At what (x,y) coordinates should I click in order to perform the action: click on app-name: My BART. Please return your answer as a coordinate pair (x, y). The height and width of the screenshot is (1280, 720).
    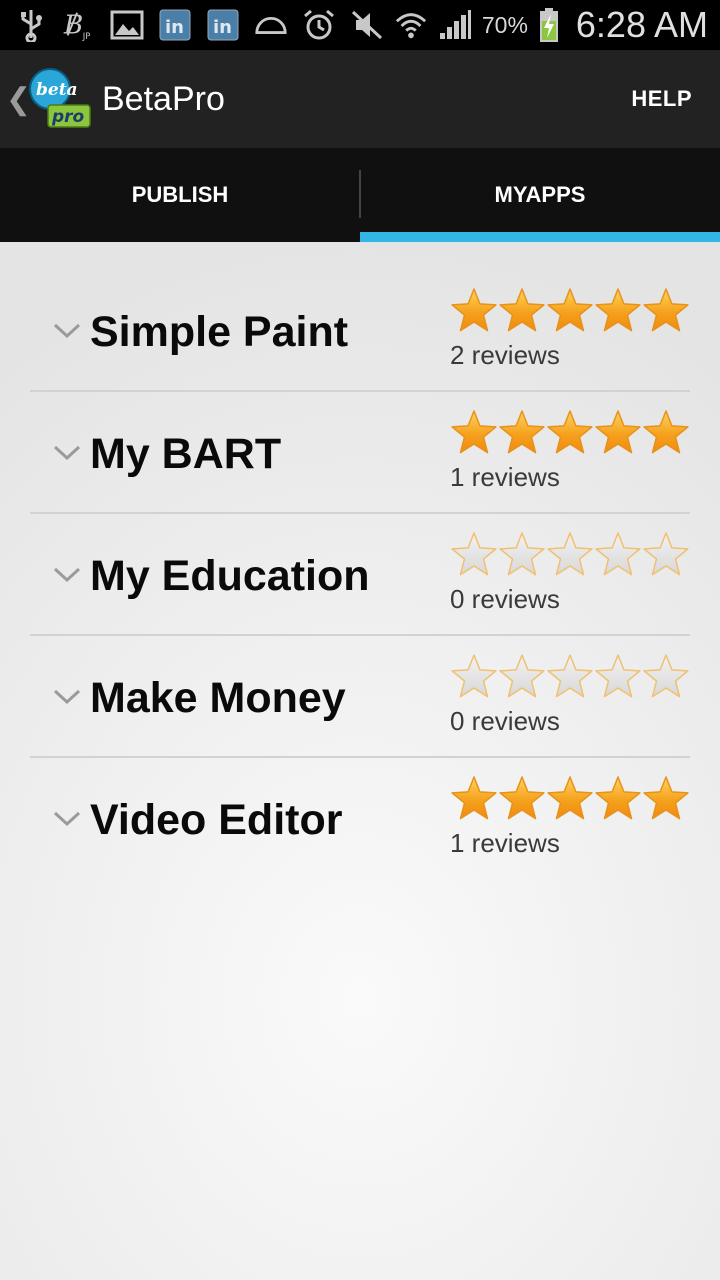
    Looking at the image, I should click on (186, 454).